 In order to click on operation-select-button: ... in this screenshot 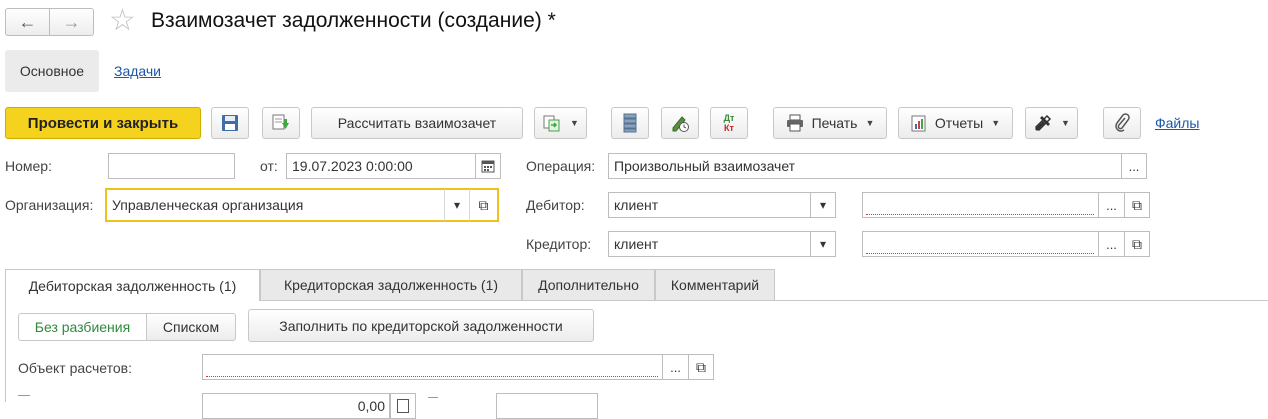, I will do `click(1134, 166)`.